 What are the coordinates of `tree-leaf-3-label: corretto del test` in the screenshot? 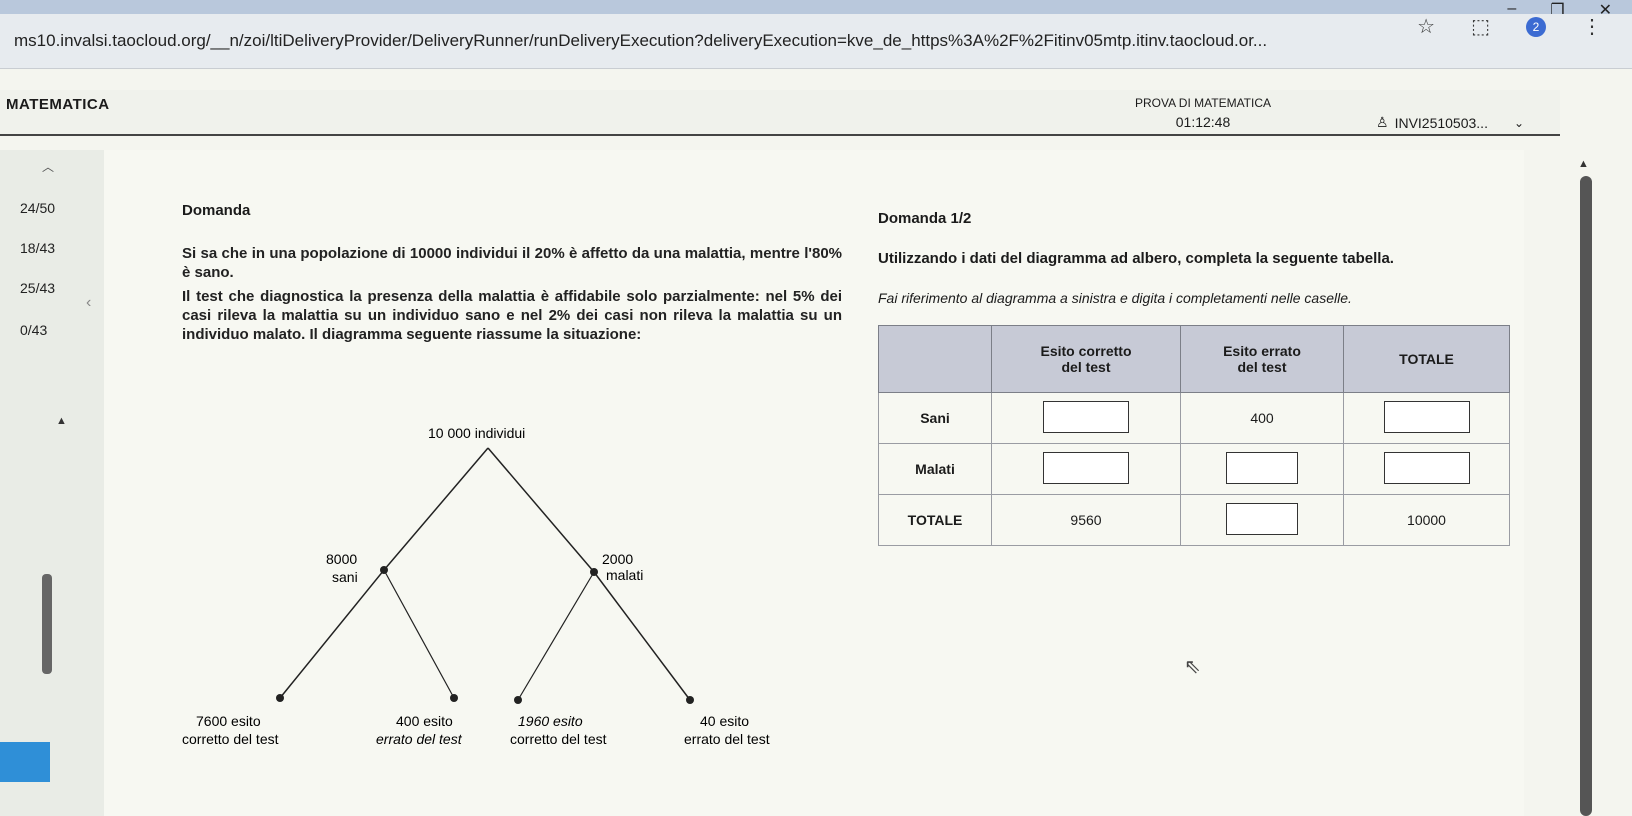 It's located at (558, 739).